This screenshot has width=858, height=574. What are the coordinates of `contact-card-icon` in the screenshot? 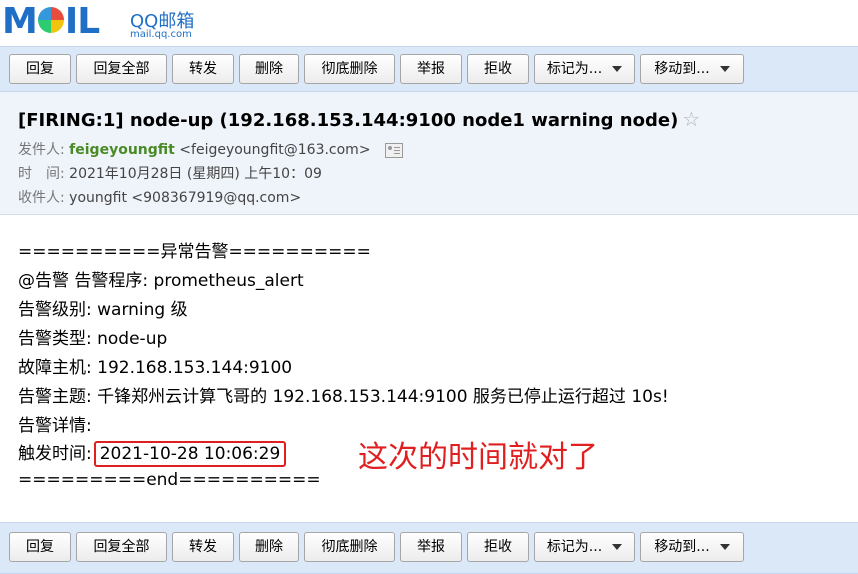 It's located at (394, 150).